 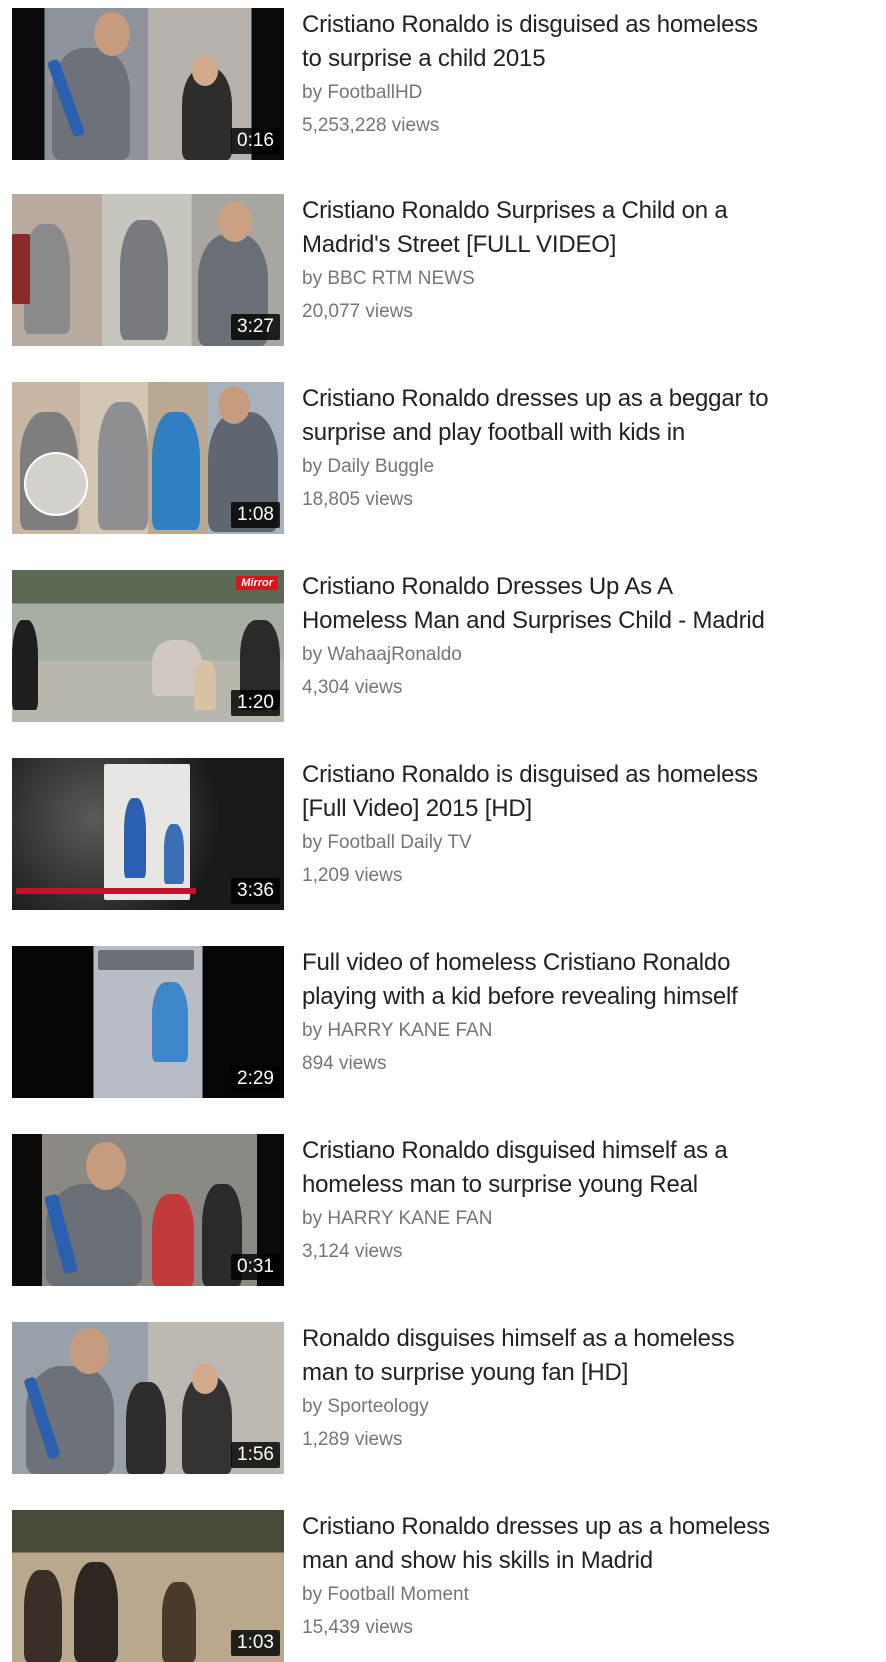 What do you see at coordinates (352, 1251) in the screenshot?
I see `view-count: 3,124 views` at bounding box center [352, 1251].